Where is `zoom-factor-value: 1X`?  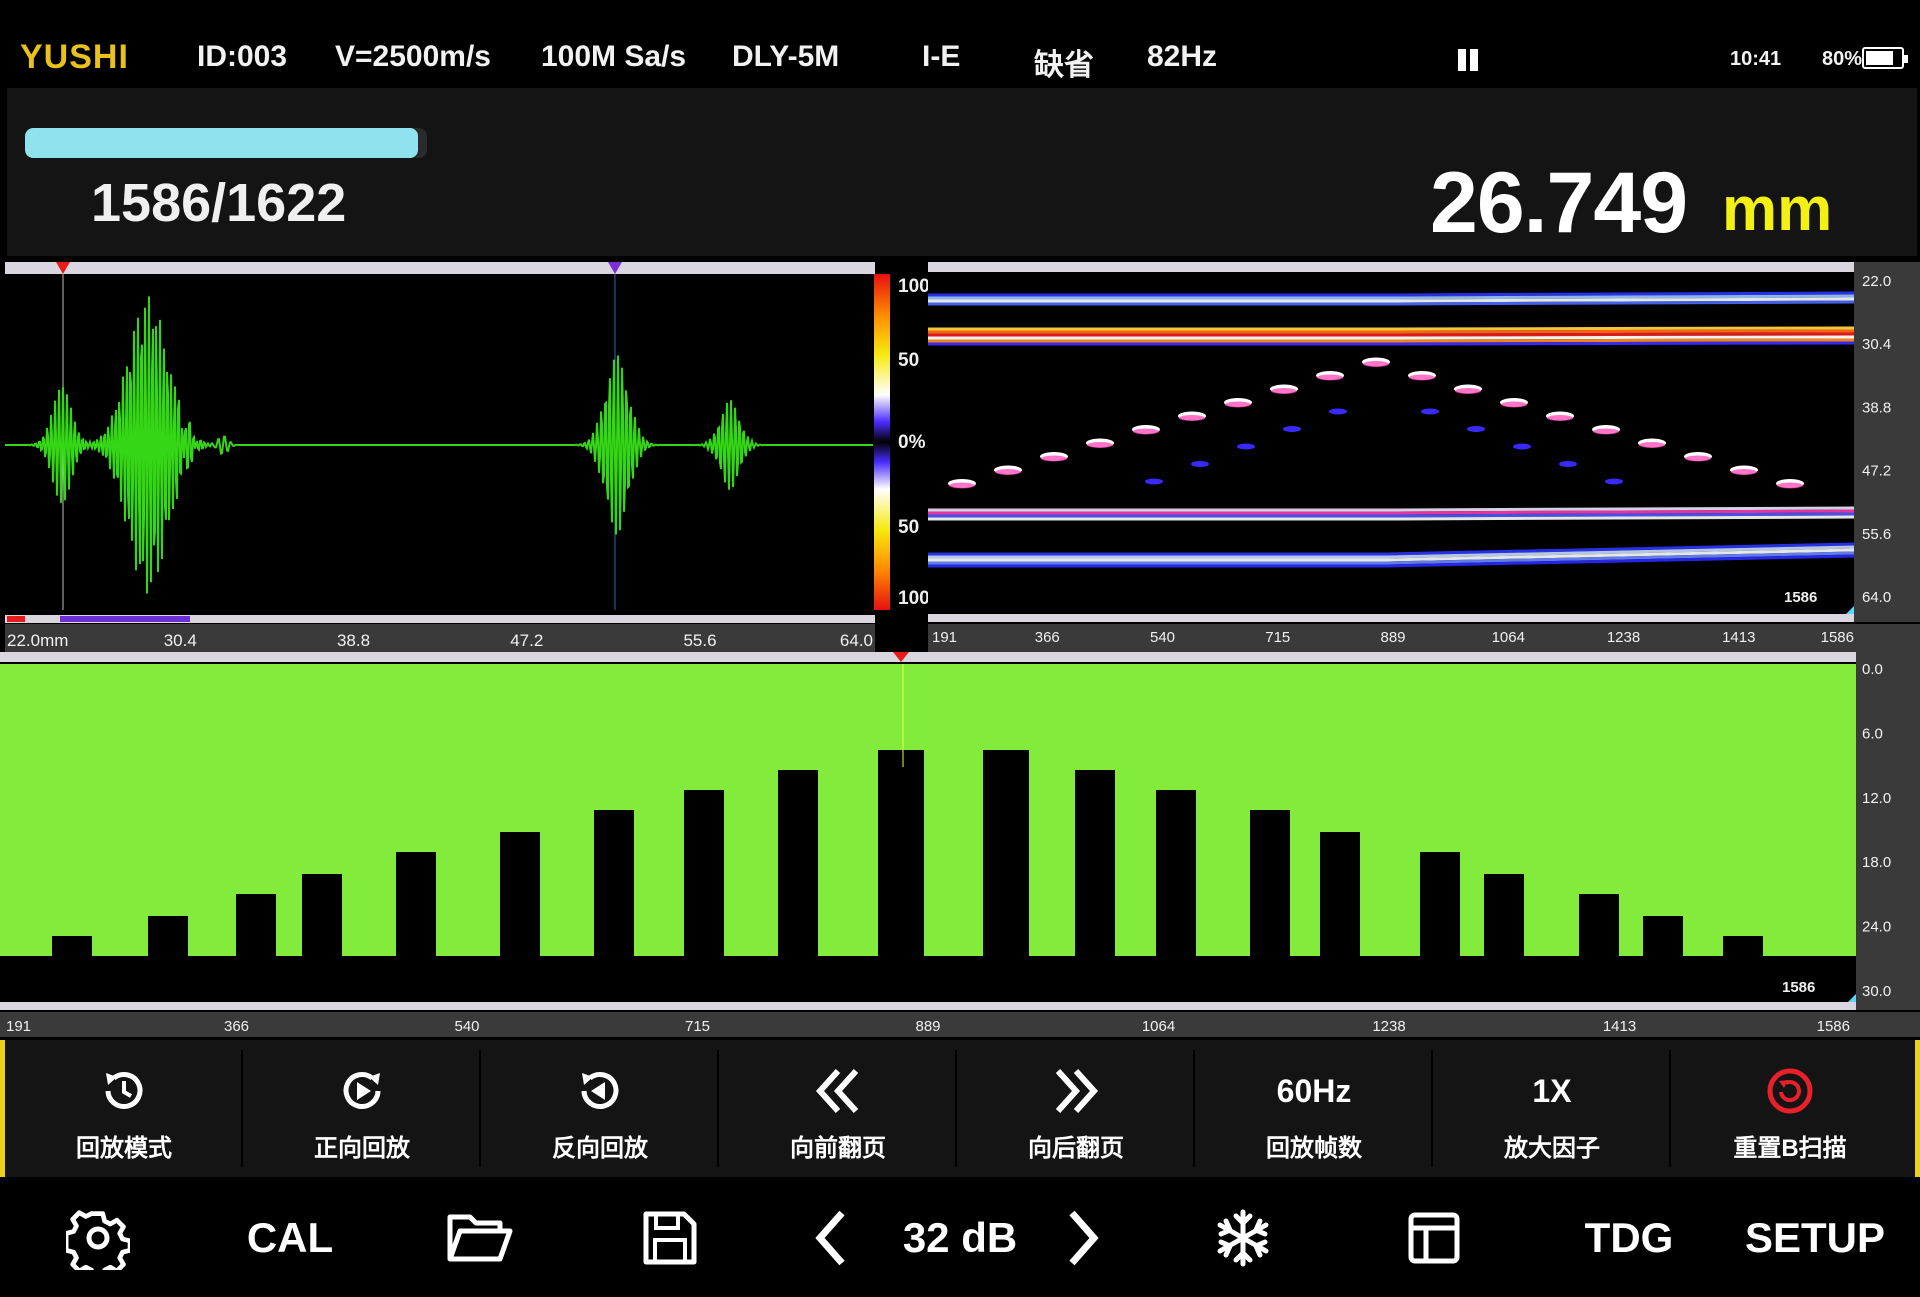 zoom-factor-value: 1X is located at coordinates (1552, 1090).